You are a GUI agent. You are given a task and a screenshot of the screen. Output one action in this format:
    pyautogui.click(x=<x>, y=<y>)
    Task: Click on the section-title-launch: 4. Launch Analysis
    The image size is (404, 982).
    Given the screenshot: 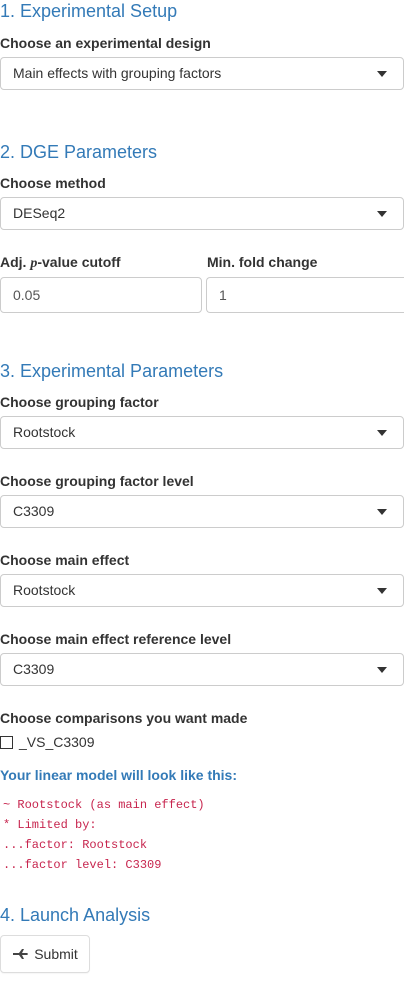 What is the action you would take?
    pyautogui.click(x=75, y=915)
    